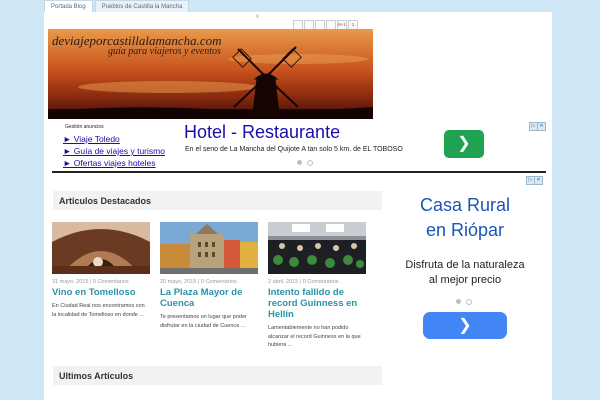 Image resolution: width=600 pixels, height=400 pixels. Describe the element at coordinates (105, 201) in the screenshot. I see `section-title: Articulos Destacados` at that location.